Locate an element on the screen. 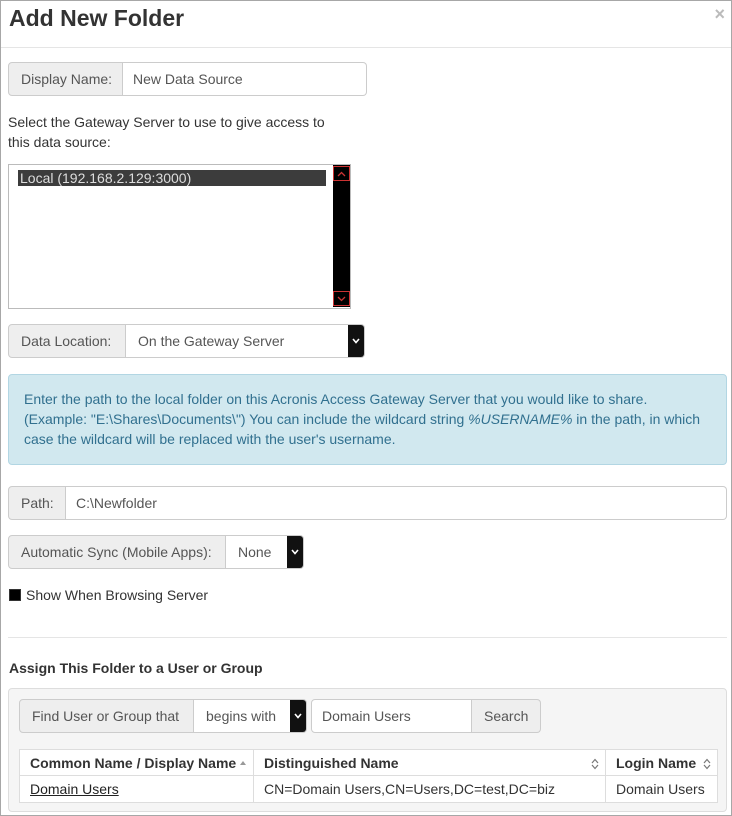  col-login-name: Login Name is located at coordinates (661, 762).